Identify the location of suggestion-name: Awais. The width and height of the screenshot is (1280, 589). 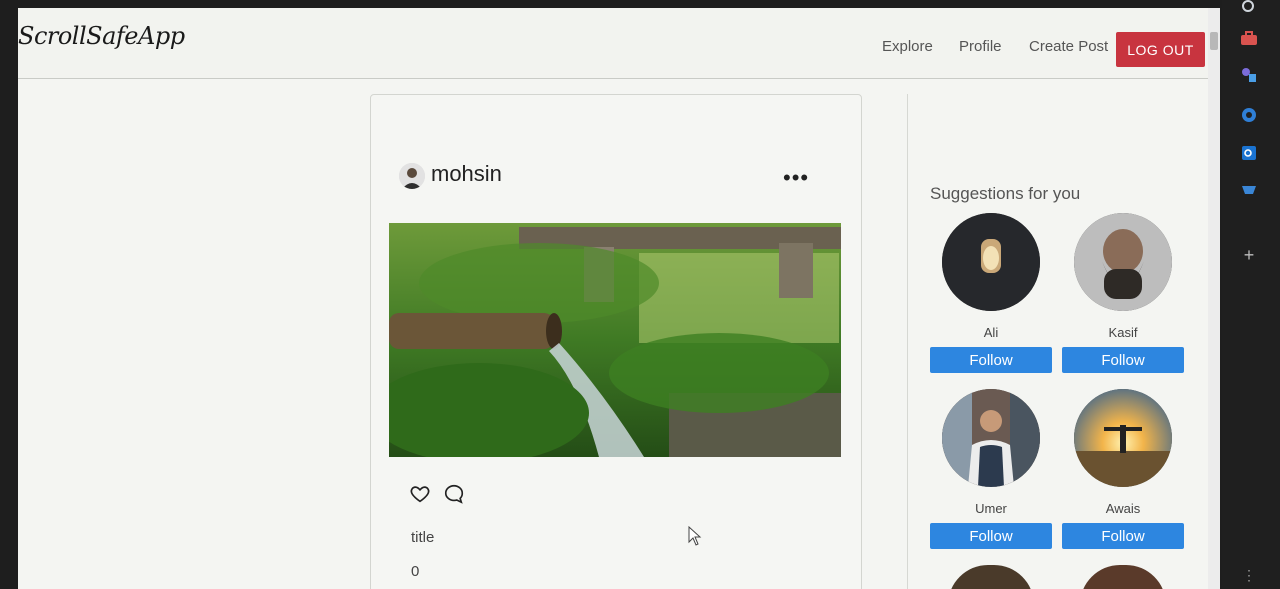
(1123, 508).